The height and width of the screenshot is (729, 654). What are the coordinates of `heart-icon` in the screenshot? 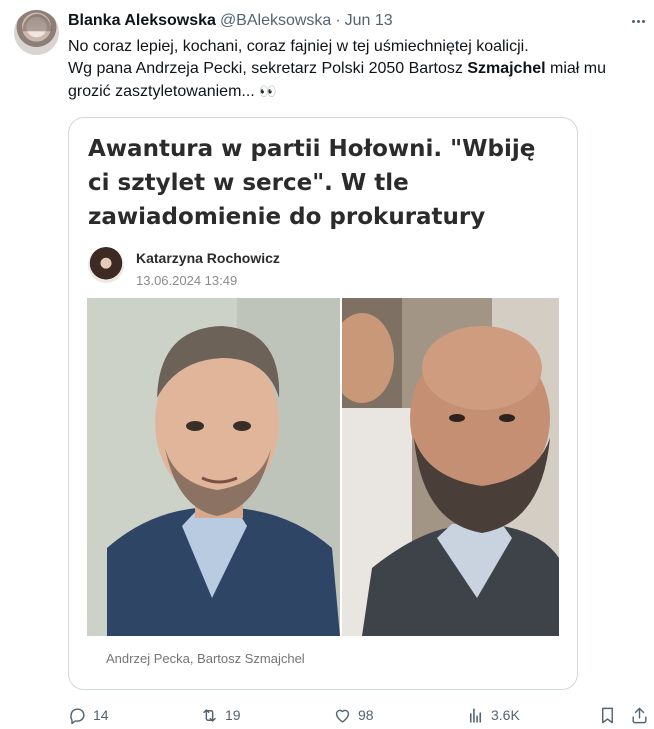 It's located at (342, 716).